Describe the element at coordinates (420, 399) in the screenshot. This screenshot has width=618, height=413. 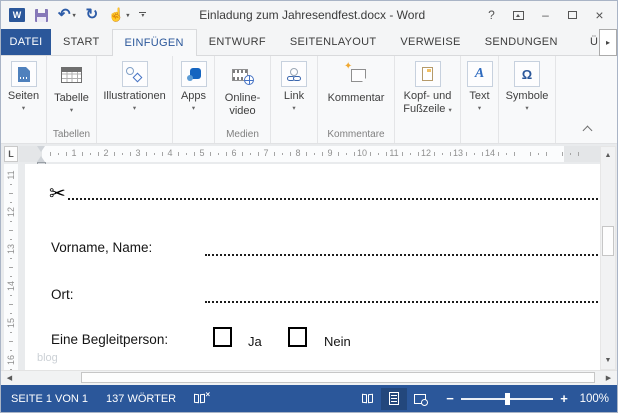
I see `web-layout-button` at that location.